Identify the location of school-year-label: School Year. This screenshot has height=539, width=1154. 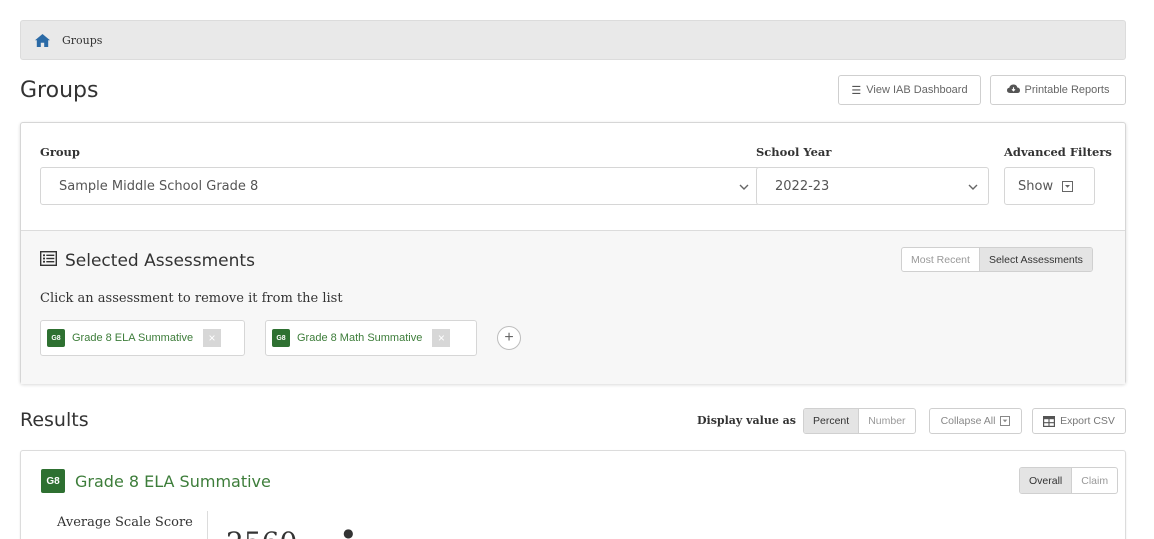
(794, 152).